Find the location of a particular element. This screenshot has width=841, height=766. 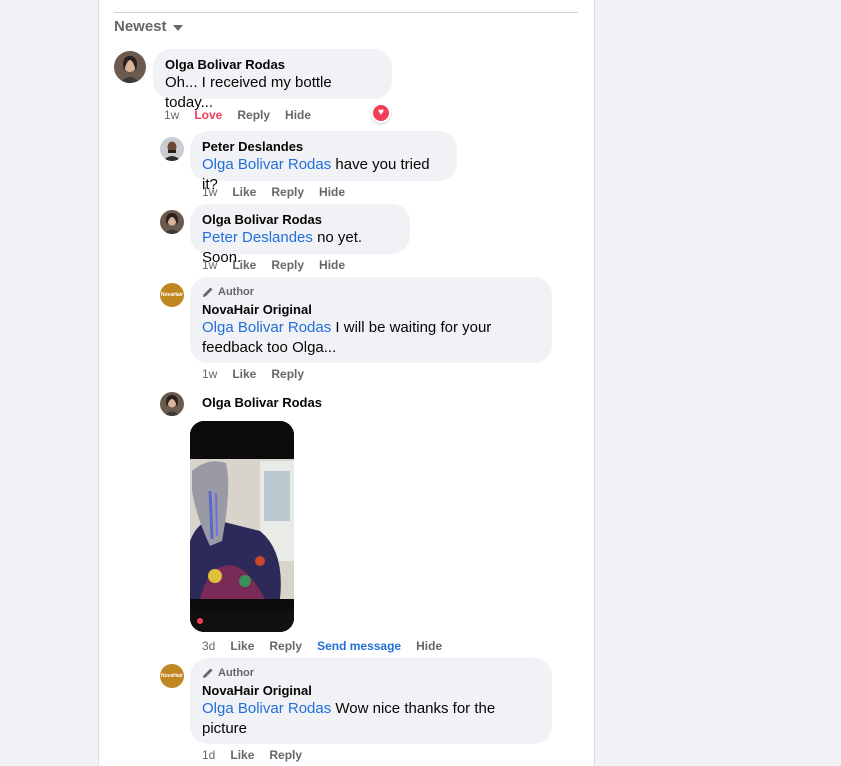

comment-actions: 1w Love Reply Hide is located at coordinates (245, 115).